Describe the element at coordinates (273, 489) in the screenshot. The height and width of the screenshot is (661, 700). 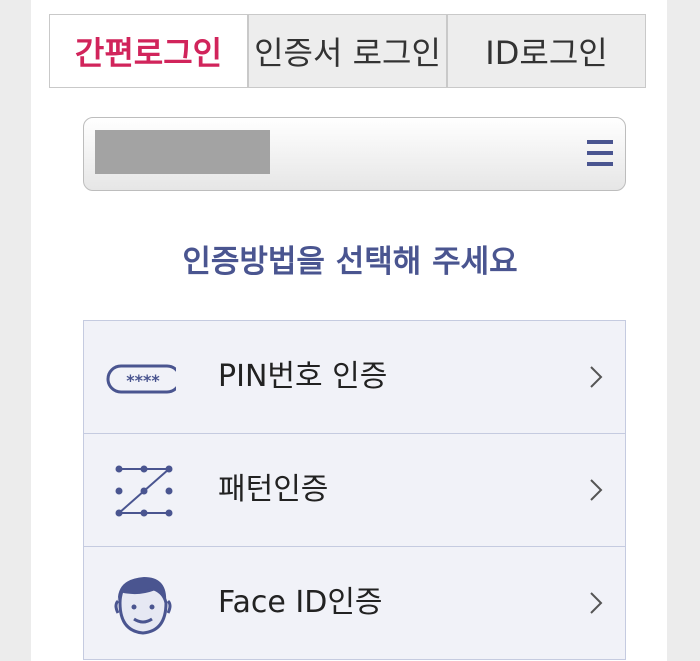
I see `method-pattern-label: 패턴인증` at that location.